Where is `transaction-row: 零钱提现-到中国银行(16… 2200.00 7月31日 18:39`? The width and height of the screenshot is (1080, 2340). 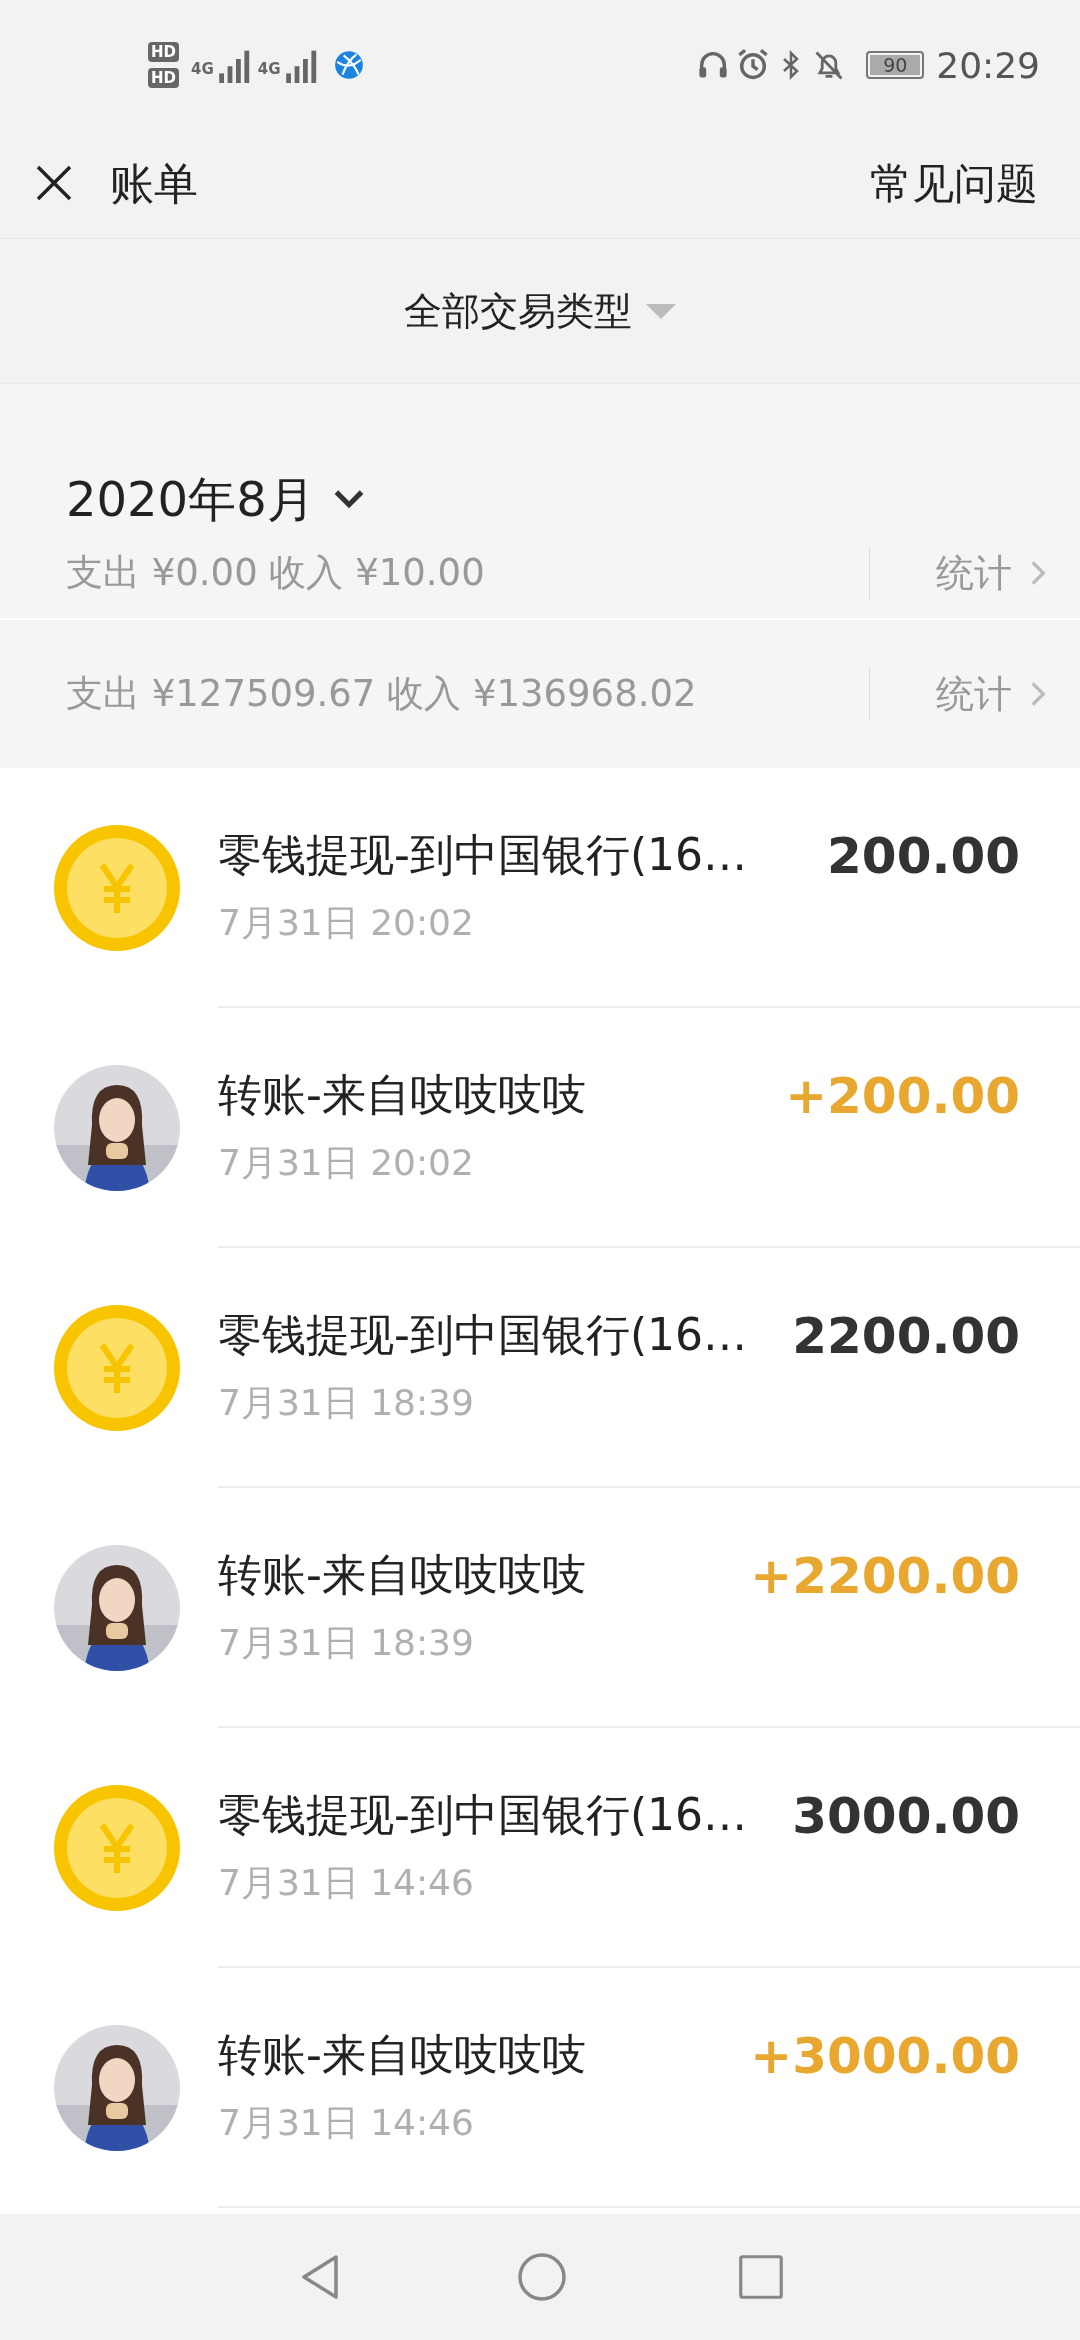
transaction-row: 零钱提现-到中国银行(16… 2200.00 7月31日 18:39 is located at coordinates (540, 1368).